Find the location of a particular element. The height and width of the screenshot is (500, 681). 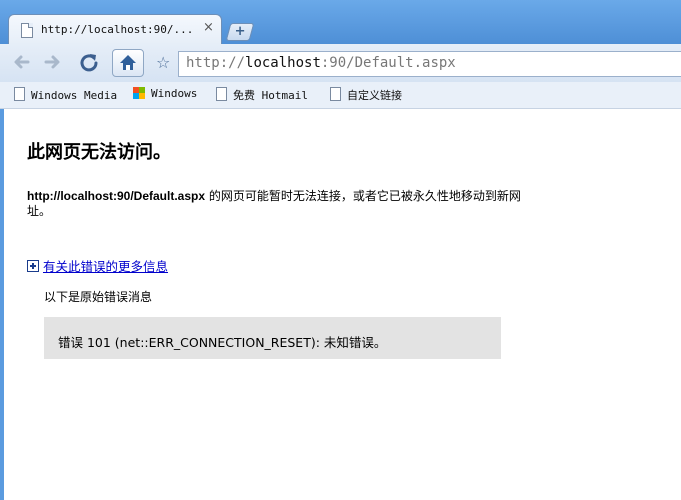

more-info-toggle: 有关此错误的更多信息 is located at coordinates (97, 265).